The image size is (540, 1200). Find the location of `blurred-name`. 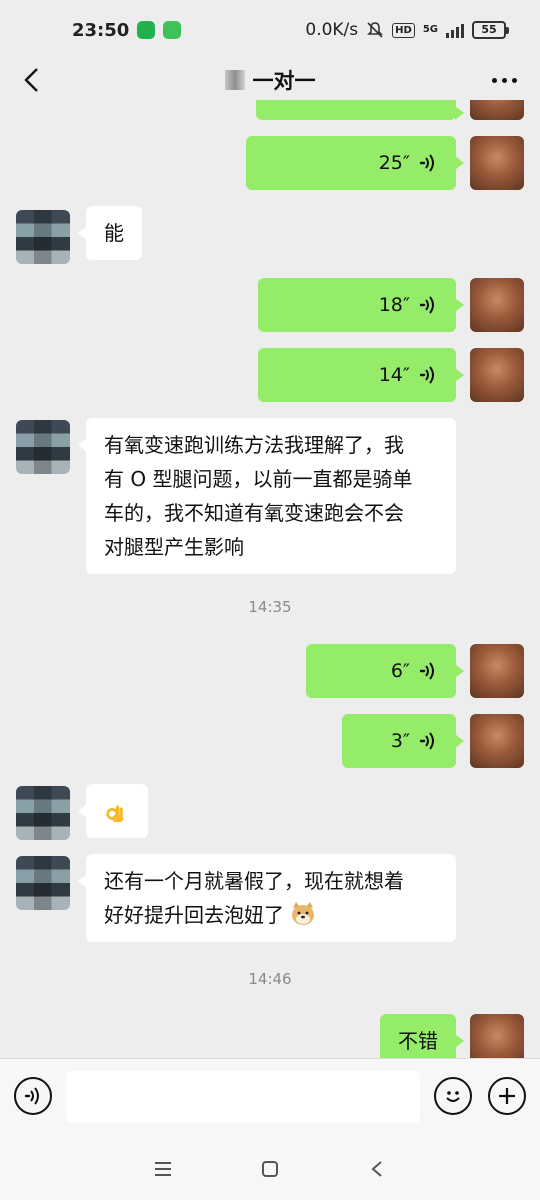

blurred-name is located at coordinates (234, 80).